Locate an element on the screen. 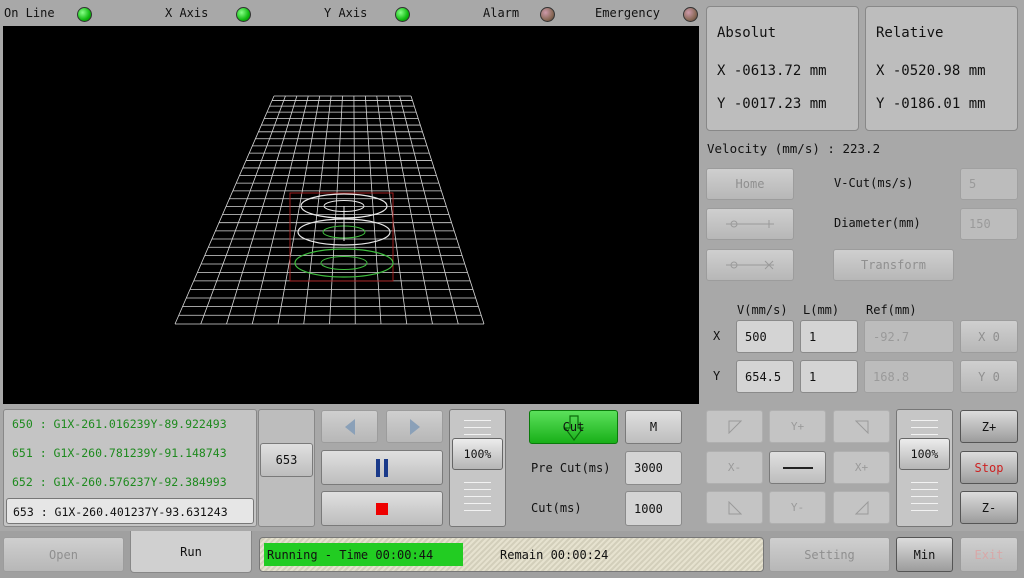 The height and width of the screenshot is (578, 1024). absolute-y-value: Y -0017.23 mm is located at coordinates (772, 104).